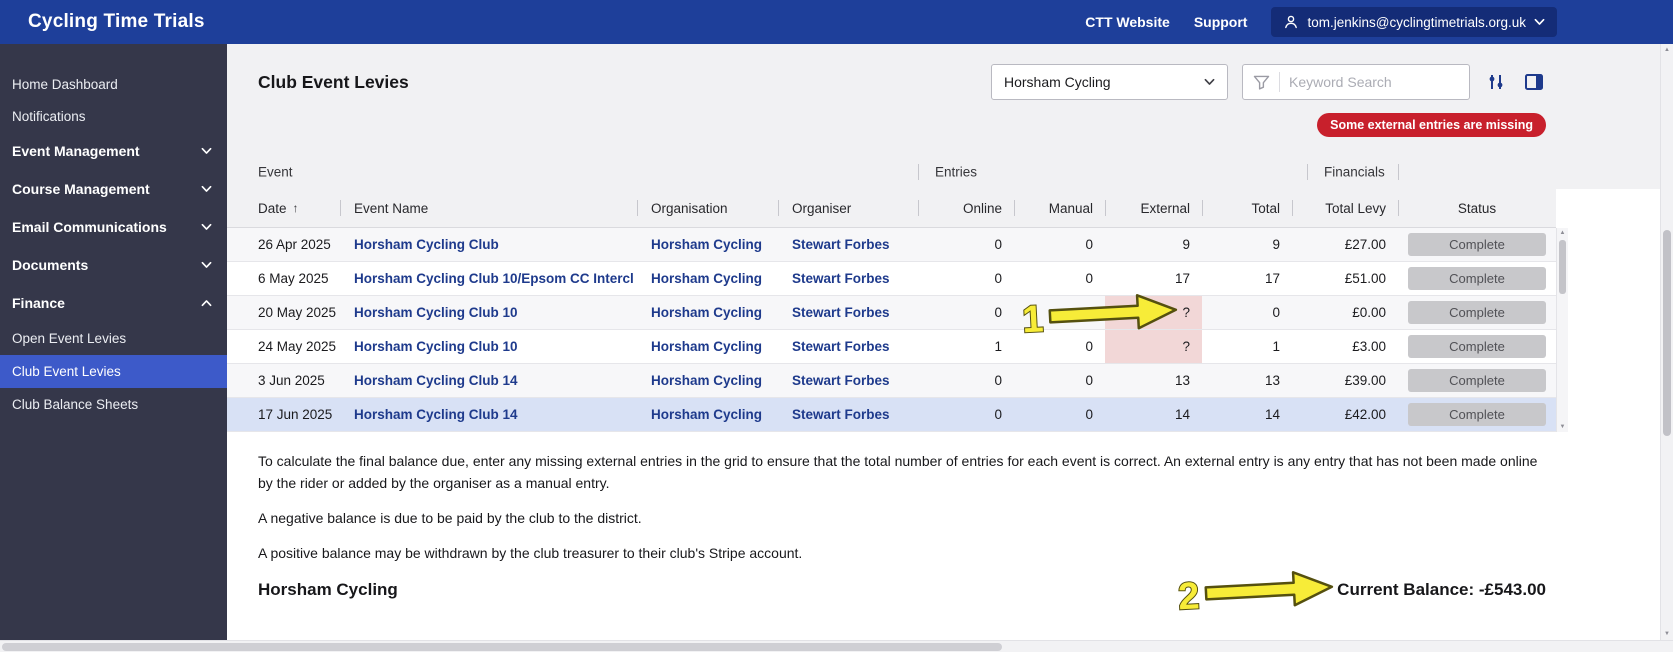 The width and height of the screenshot is (1673, 652). I want to click on event-name-link: Horsham Cycling Club 10/Epsom CC Intercl, so click(494, 278).